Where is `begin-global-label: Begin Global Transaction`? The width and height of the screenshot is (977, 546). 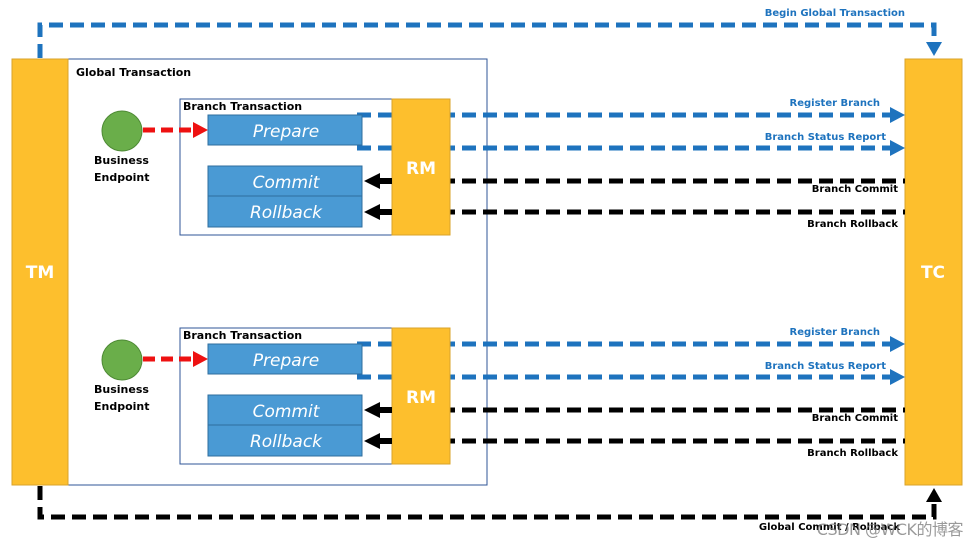 begin-global-label: Begin Global Transaction is located at coordinates (835, 13).